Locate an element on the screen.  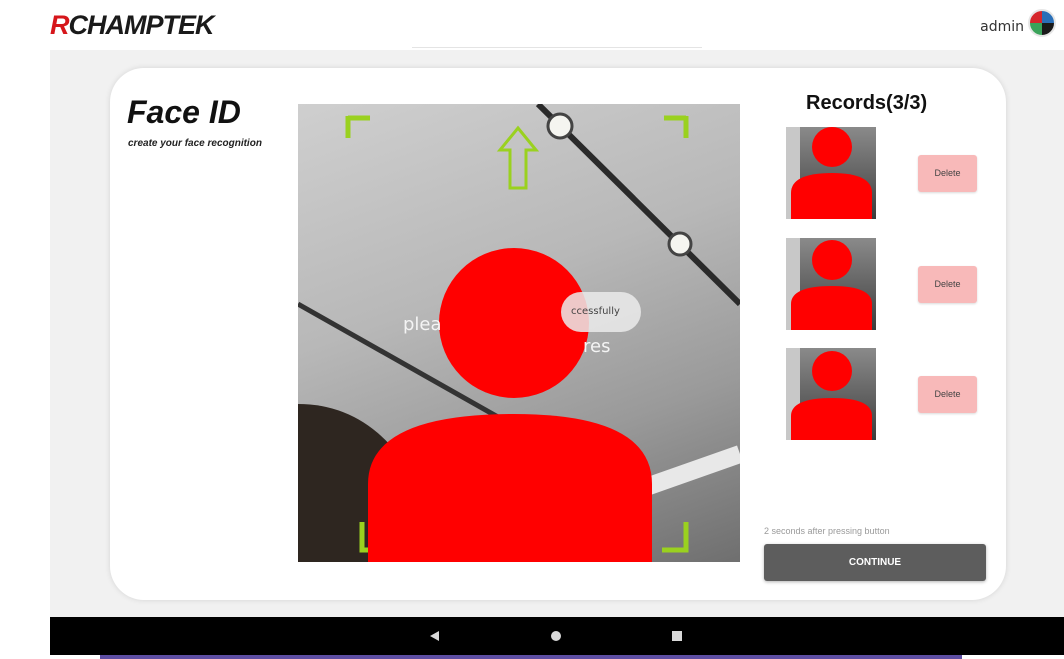
square-recent-icon is located at coordinates (677, 636).